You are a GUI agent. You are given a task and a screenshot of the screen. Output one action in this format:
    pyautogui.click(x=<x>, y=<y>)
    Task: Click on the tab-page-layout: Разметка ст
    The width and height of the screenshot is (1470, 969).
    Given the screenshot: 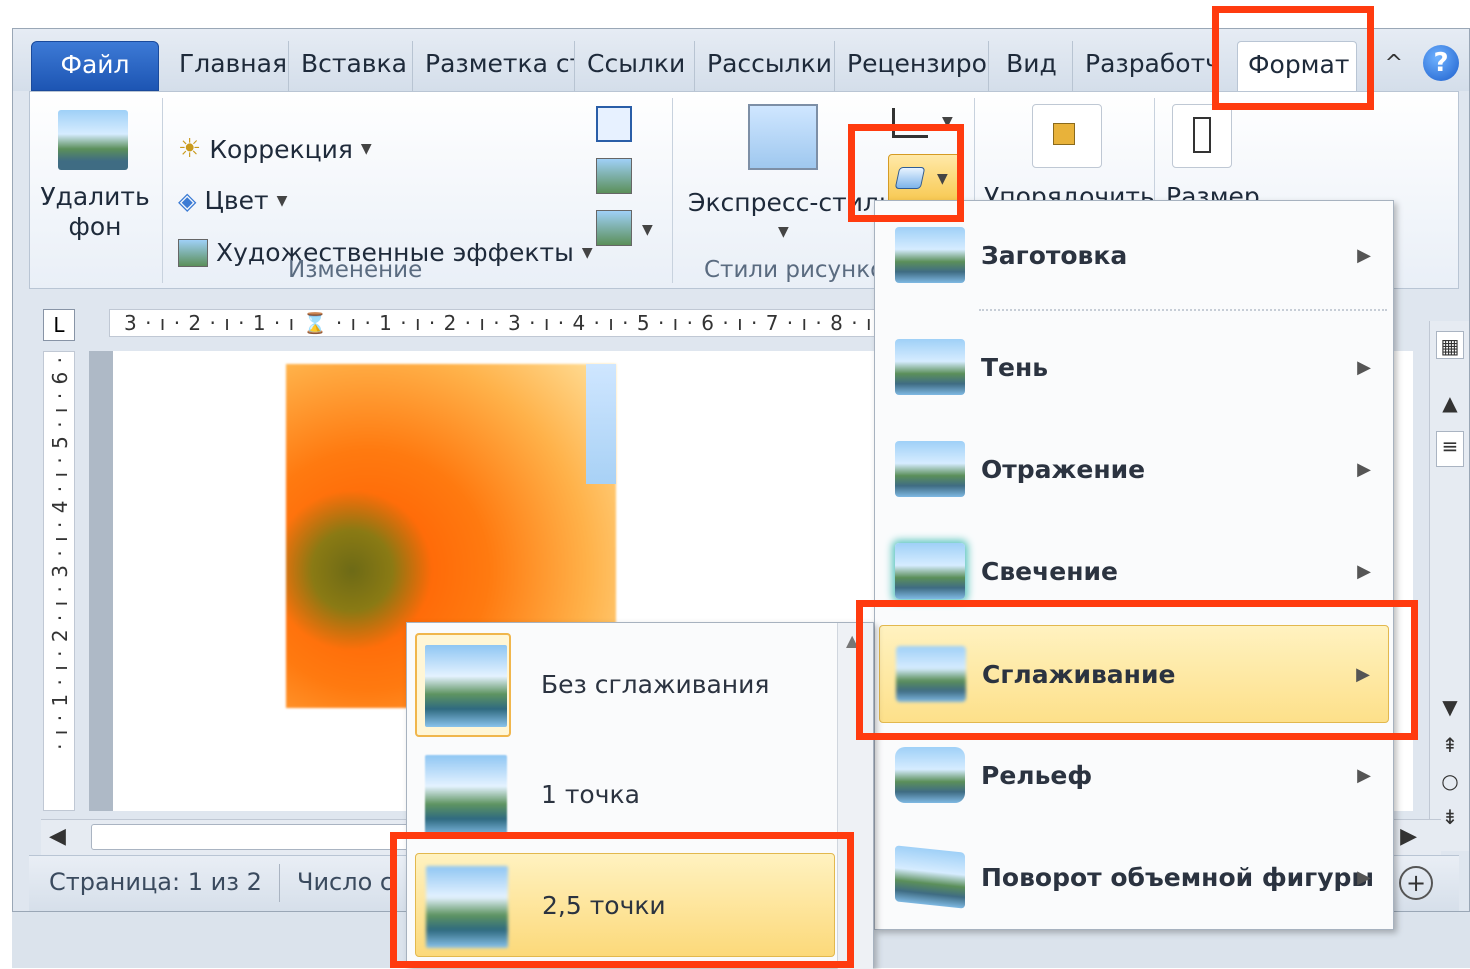 What is the action you would take?
    pyautogui.click(x=495, y=66)
    